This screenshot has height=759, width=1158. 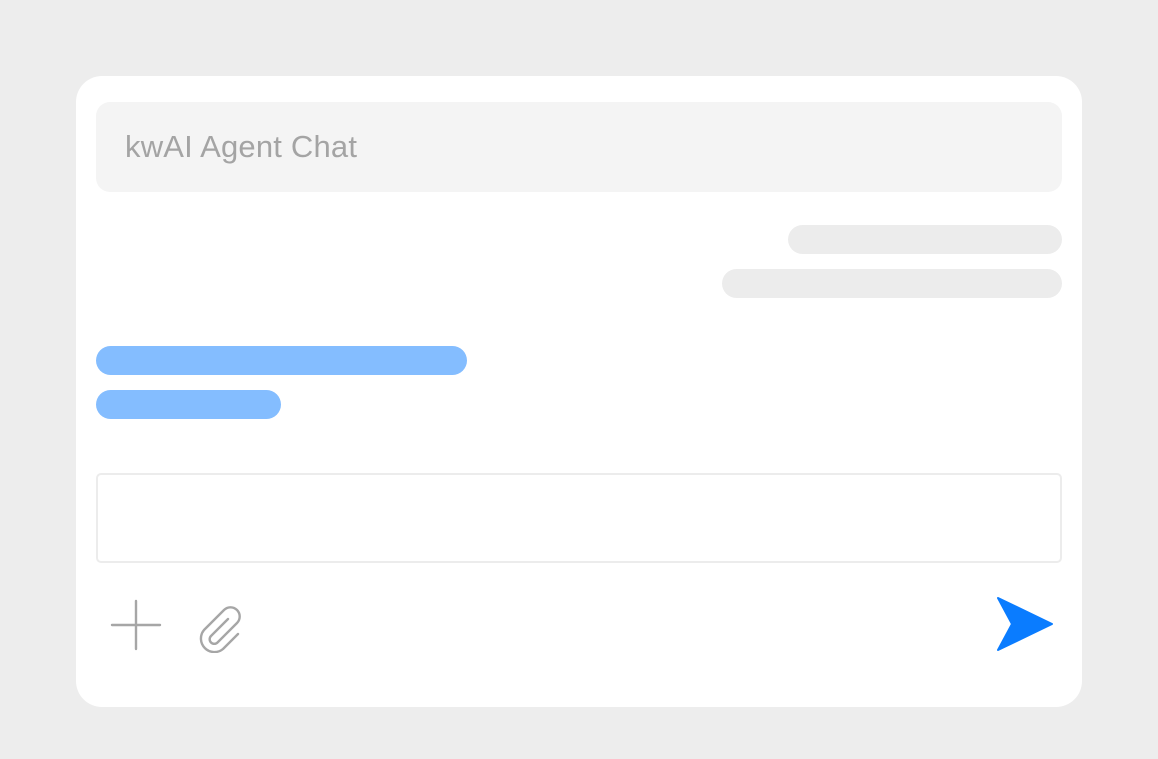 I want to click on attach-button, so click(x=220, y=625).